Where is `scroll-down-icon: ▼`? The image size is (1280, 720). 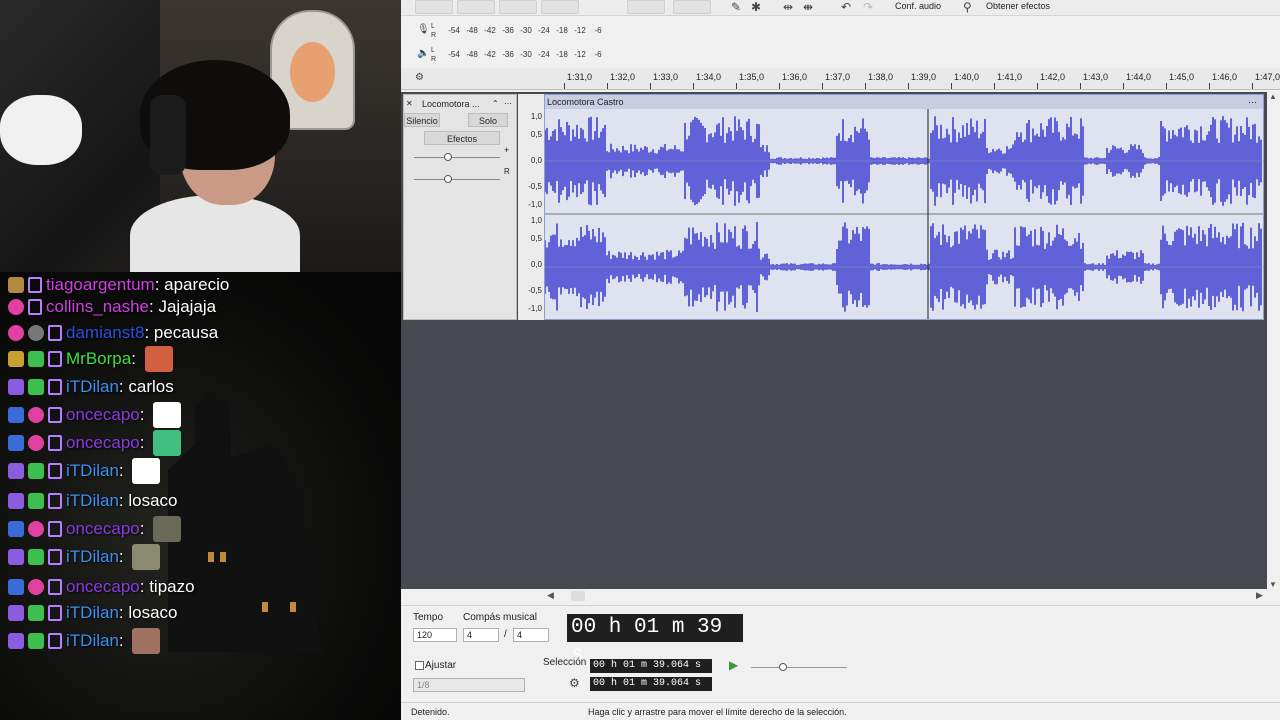 scroll-down-icon: ▼ is located at coordinates (1273, 584).